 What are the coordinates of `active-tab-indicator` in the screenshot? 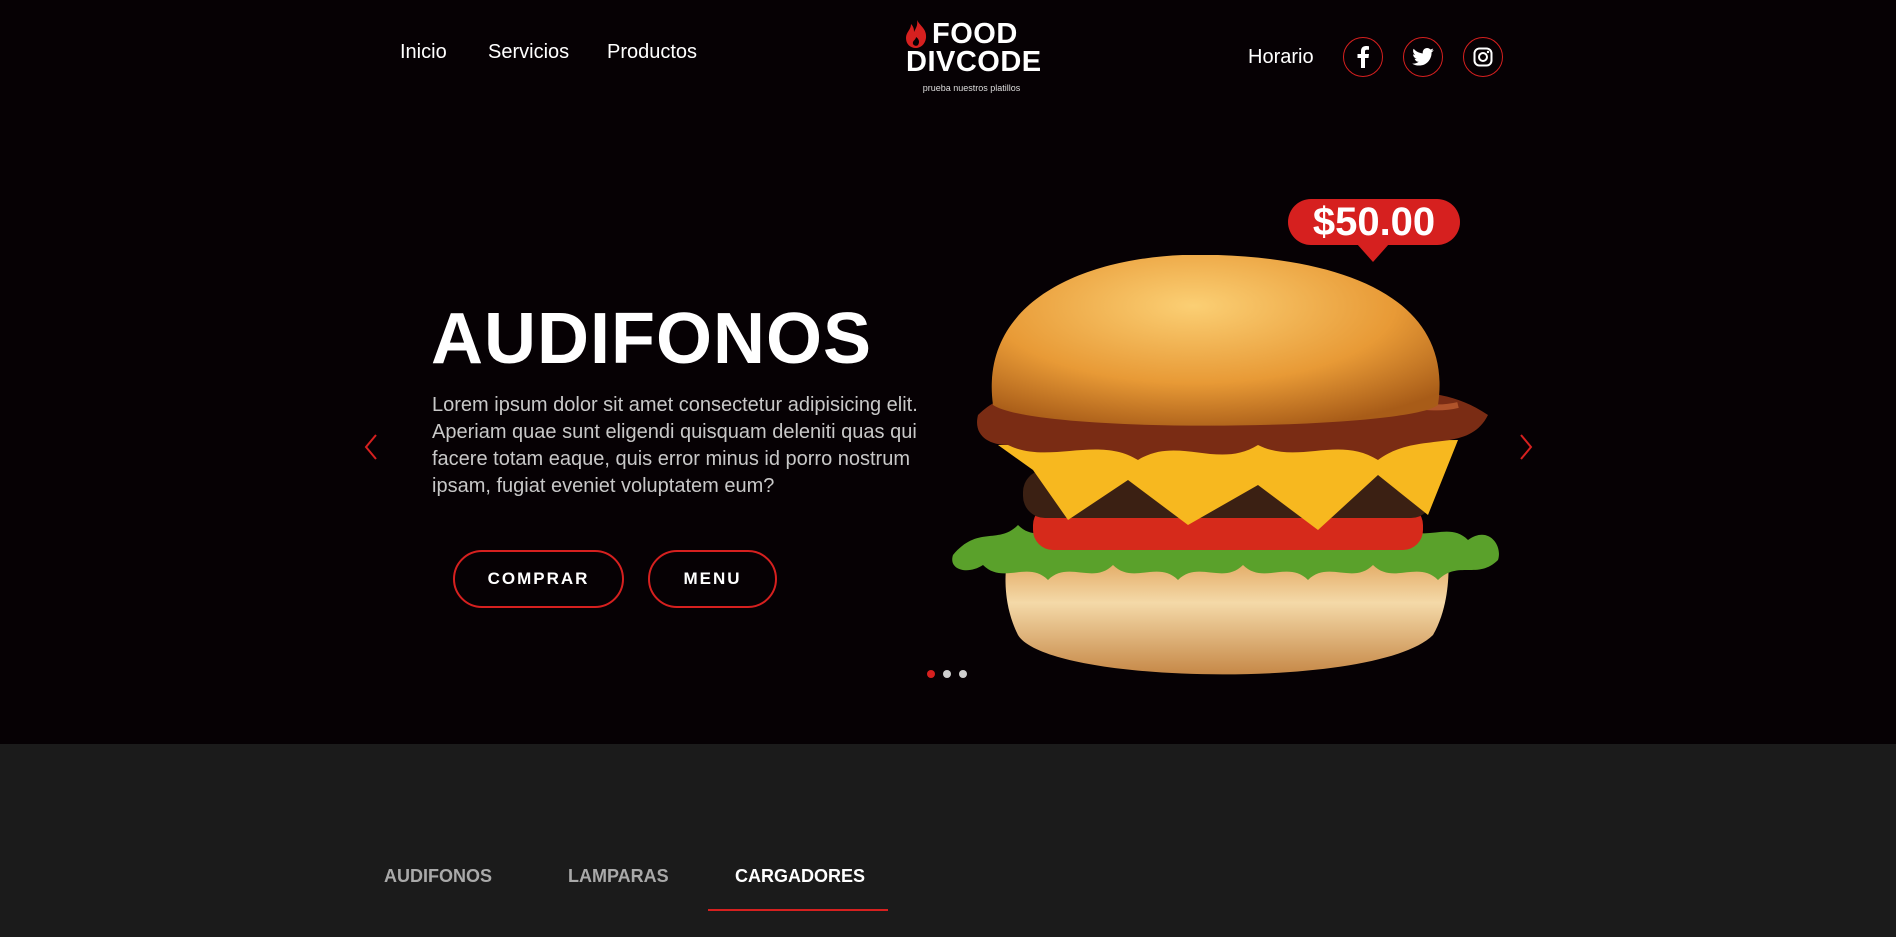 It's located at (798, 910).